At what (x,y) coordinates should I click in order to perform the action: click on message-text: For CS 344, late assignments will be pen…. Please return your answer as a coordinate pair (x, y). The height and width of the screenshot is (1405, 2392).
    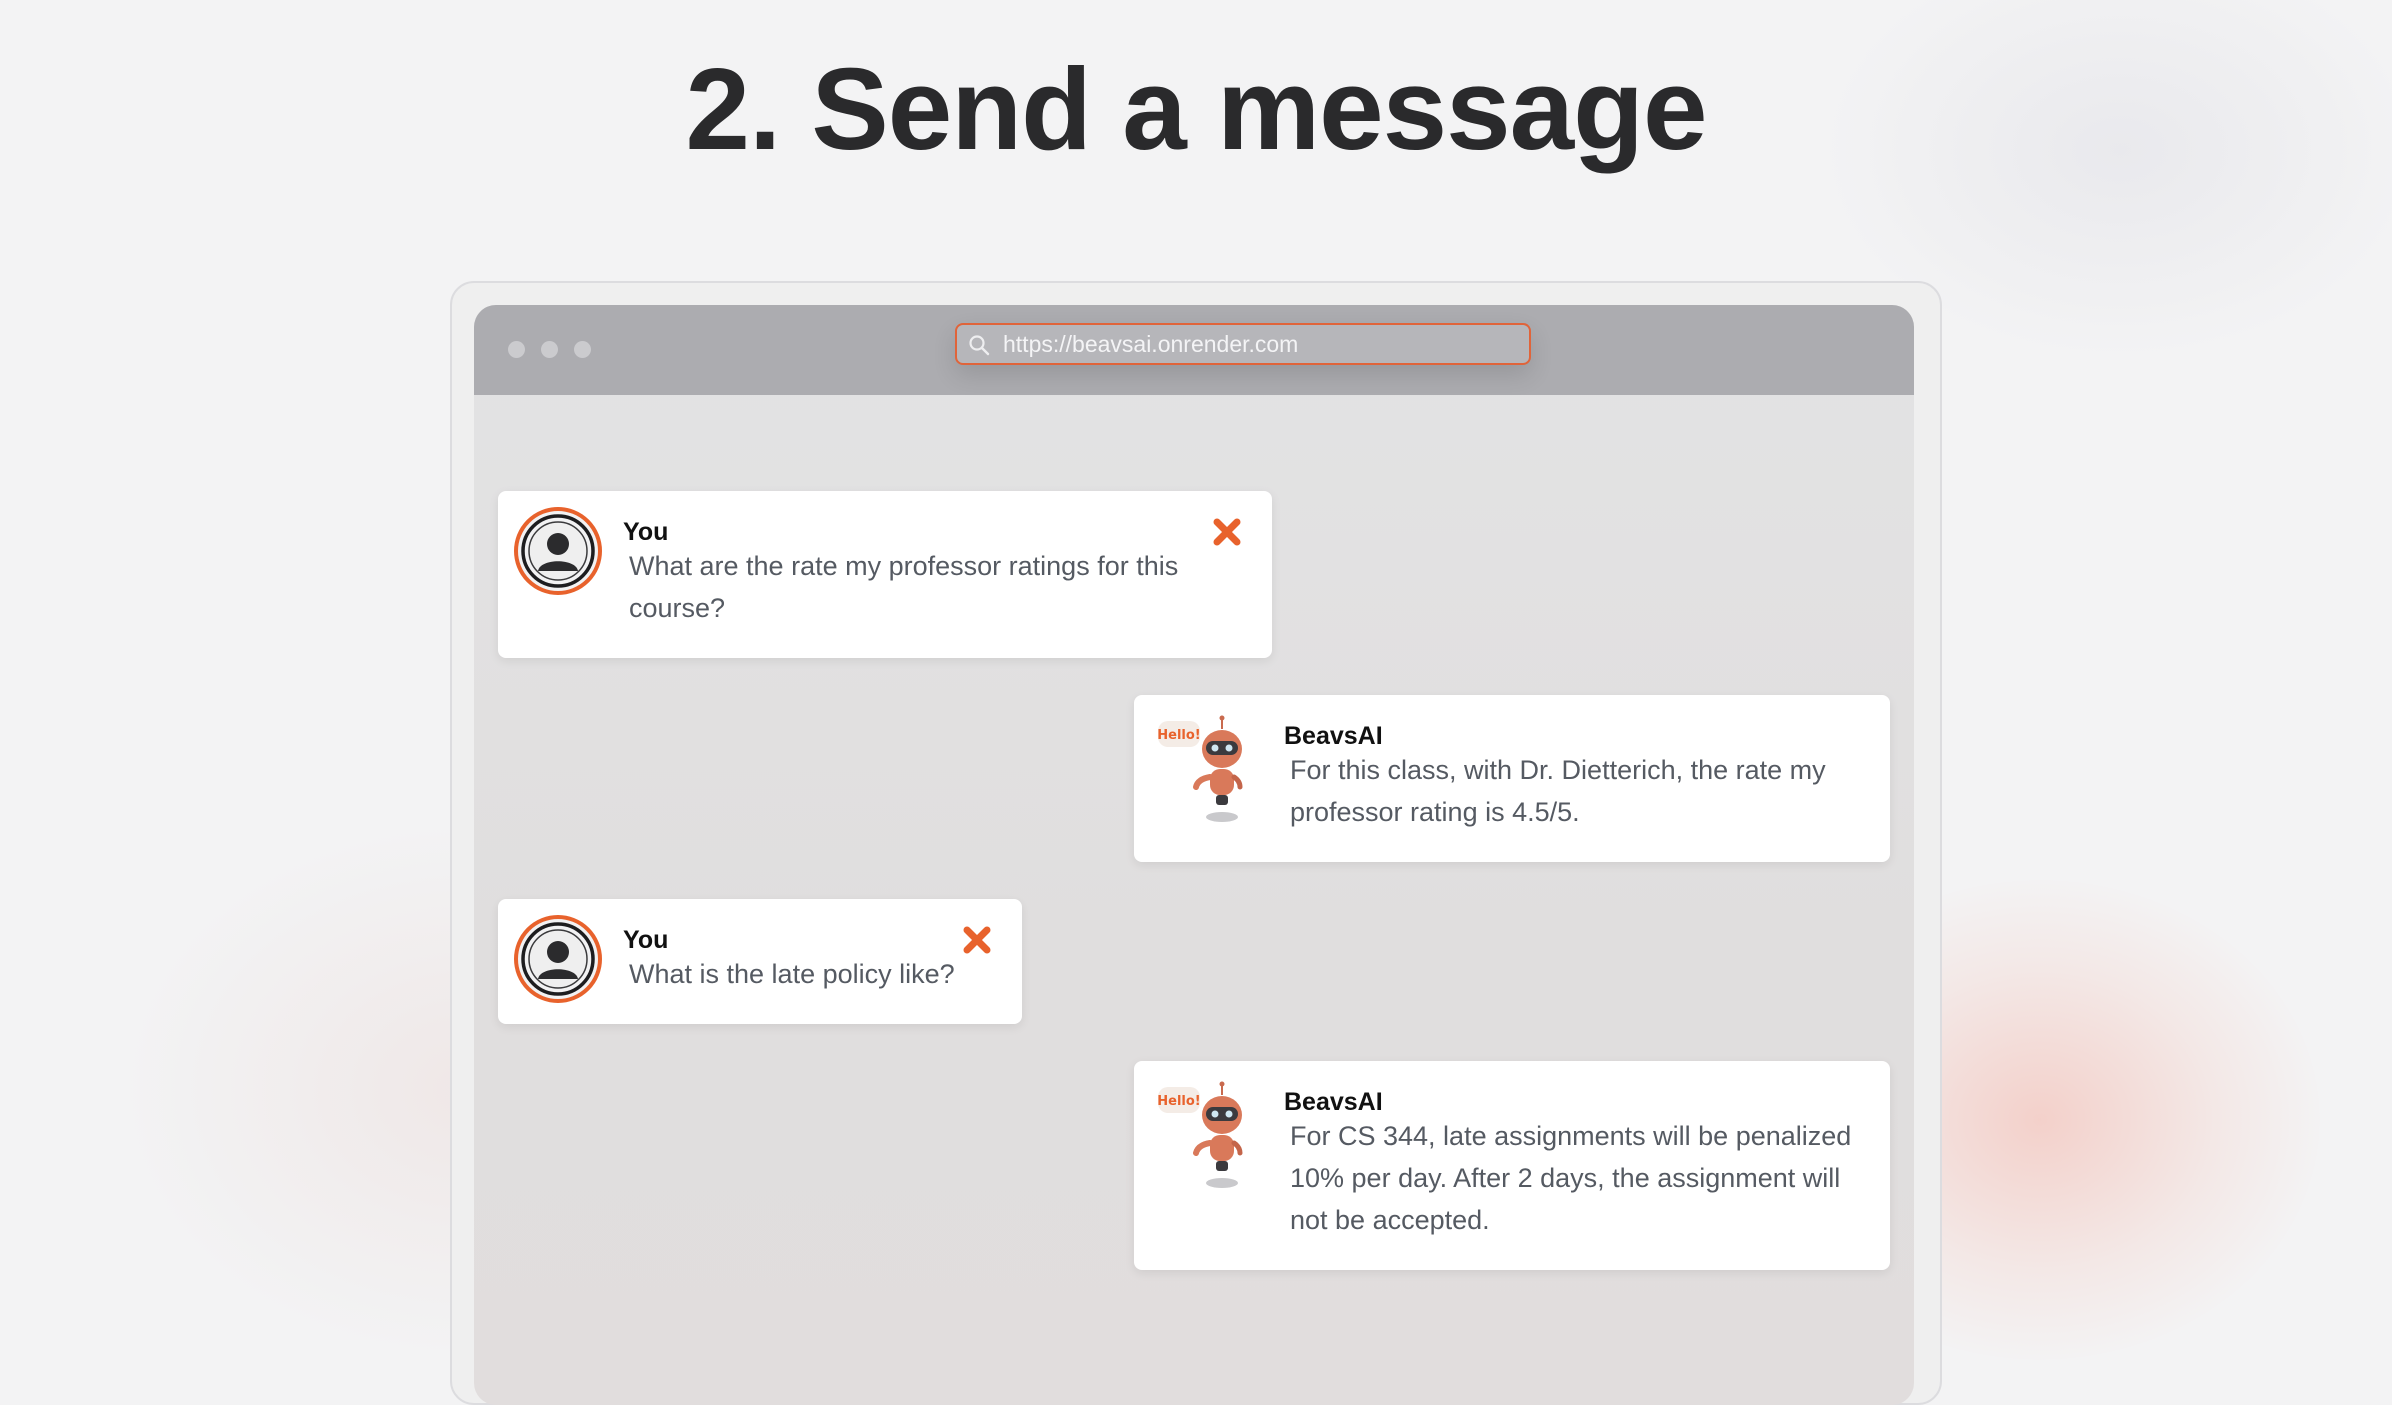
    Looking at the image, I should click on (1571, 1178).